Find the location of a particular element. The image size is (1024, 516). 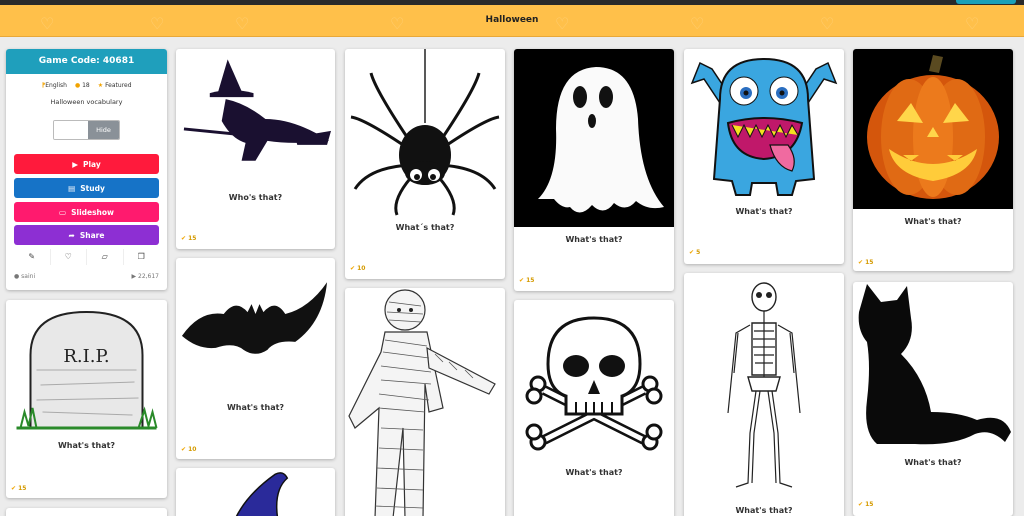

study-button: ▤ Study is located at coordinates (86, 188).